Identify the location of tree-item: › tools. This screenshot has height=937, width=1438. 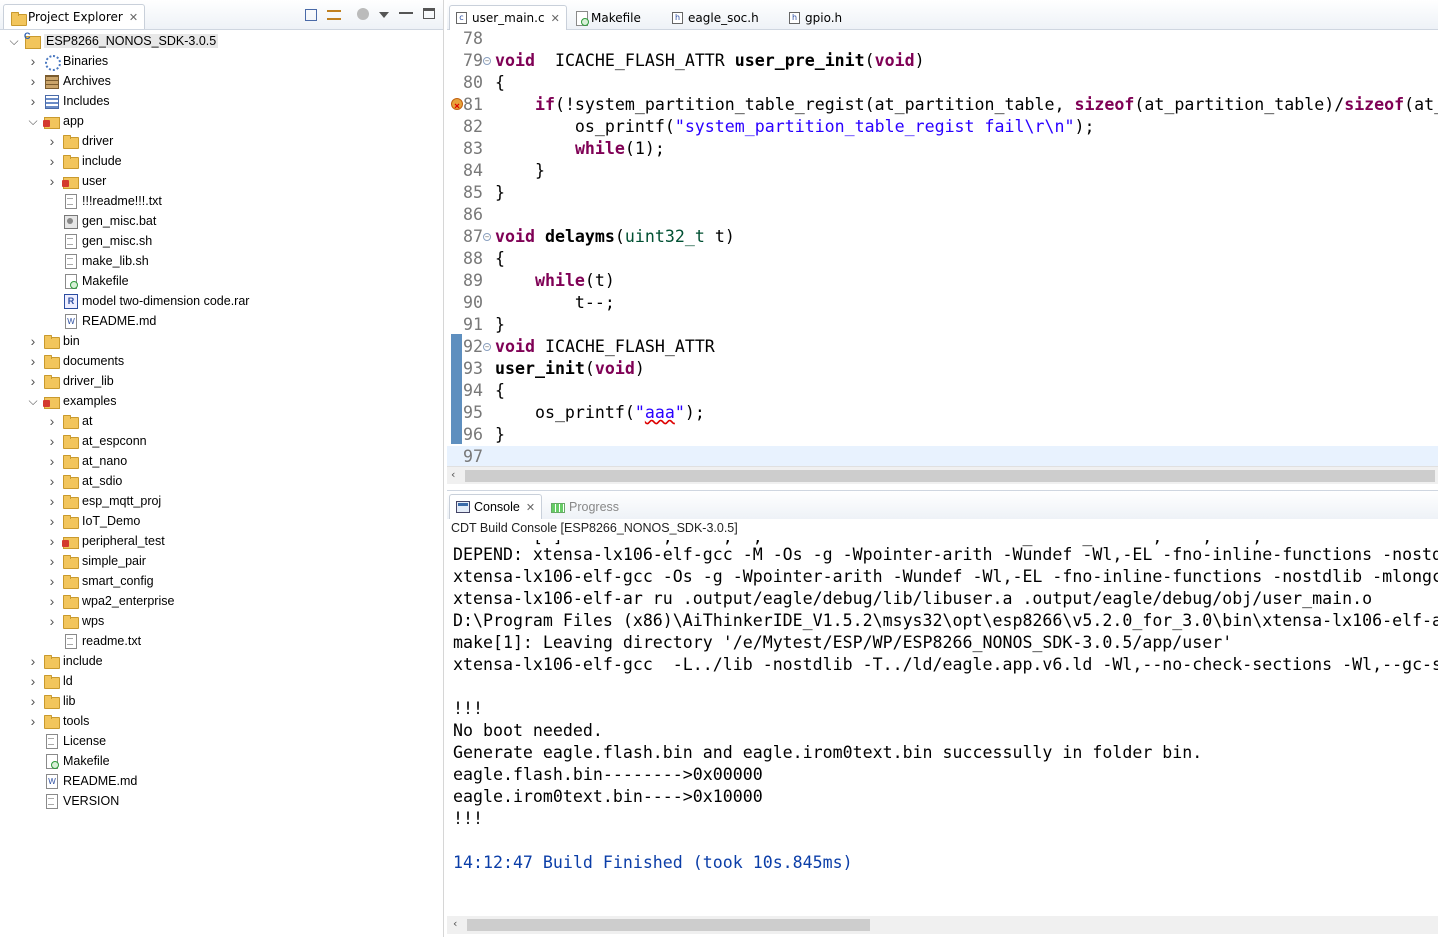
(221, 721).